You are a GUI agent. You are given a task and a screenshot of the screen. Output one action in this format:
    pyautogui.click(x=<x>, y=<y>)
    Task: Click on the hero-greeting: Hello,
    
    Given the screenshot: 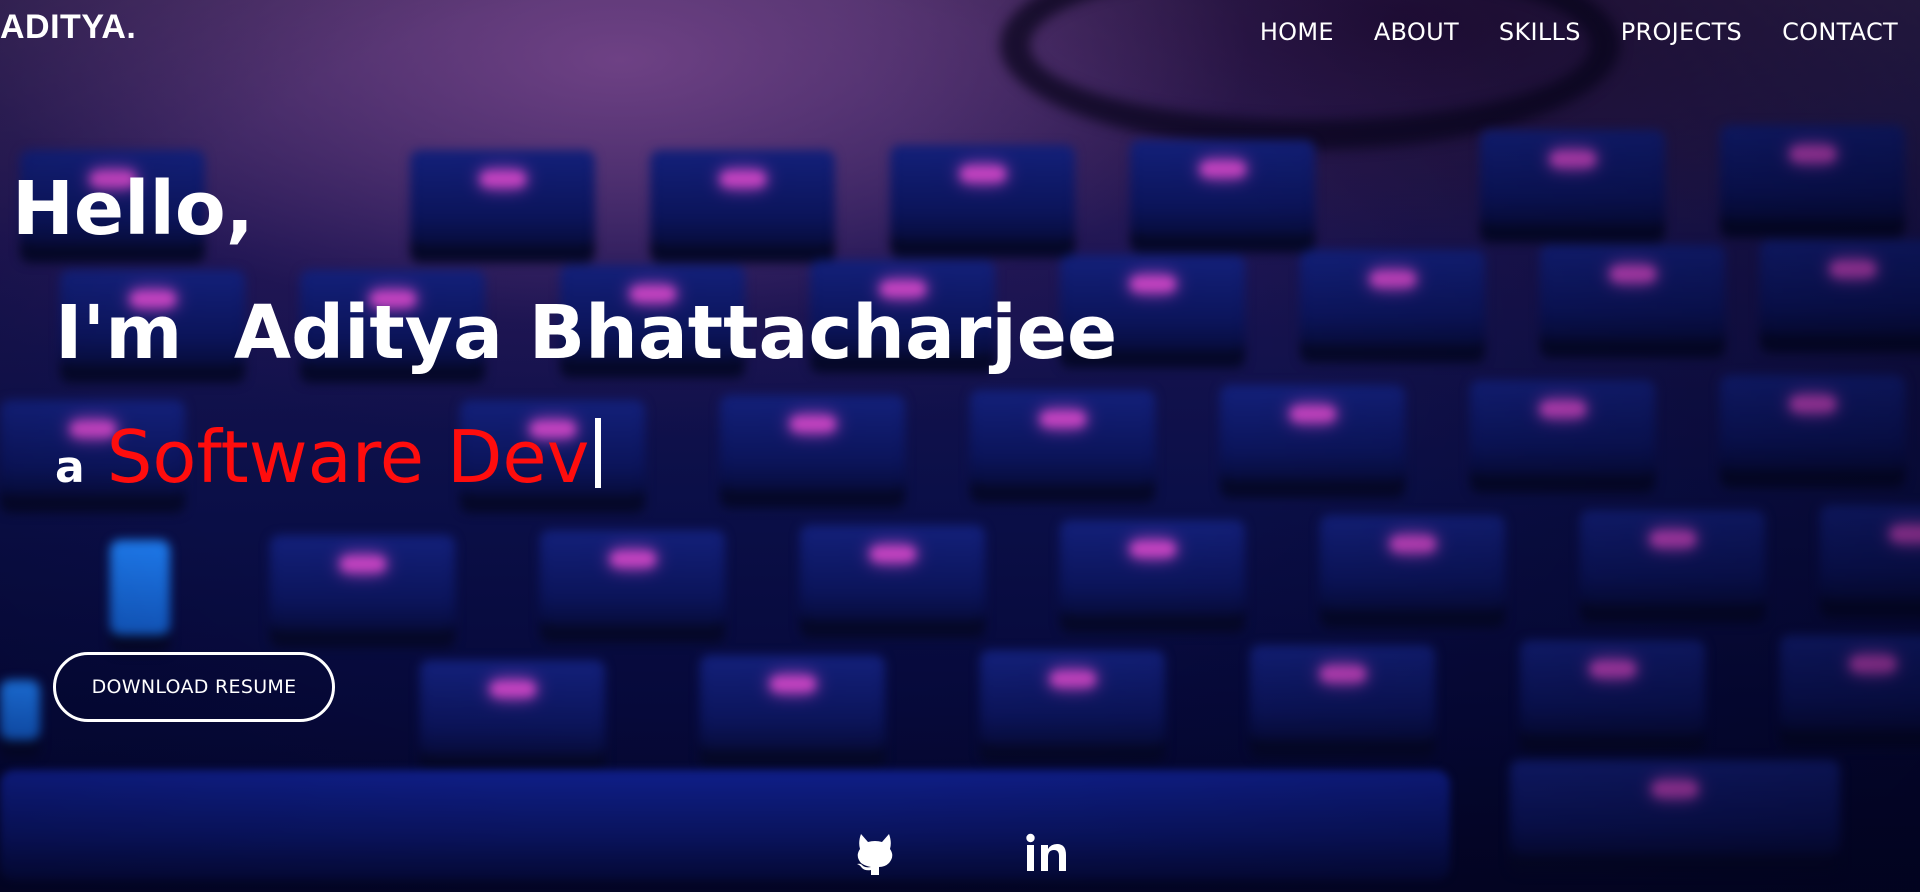 What is the action you would take?
    pyautogui.click(x=133, y=209)
    